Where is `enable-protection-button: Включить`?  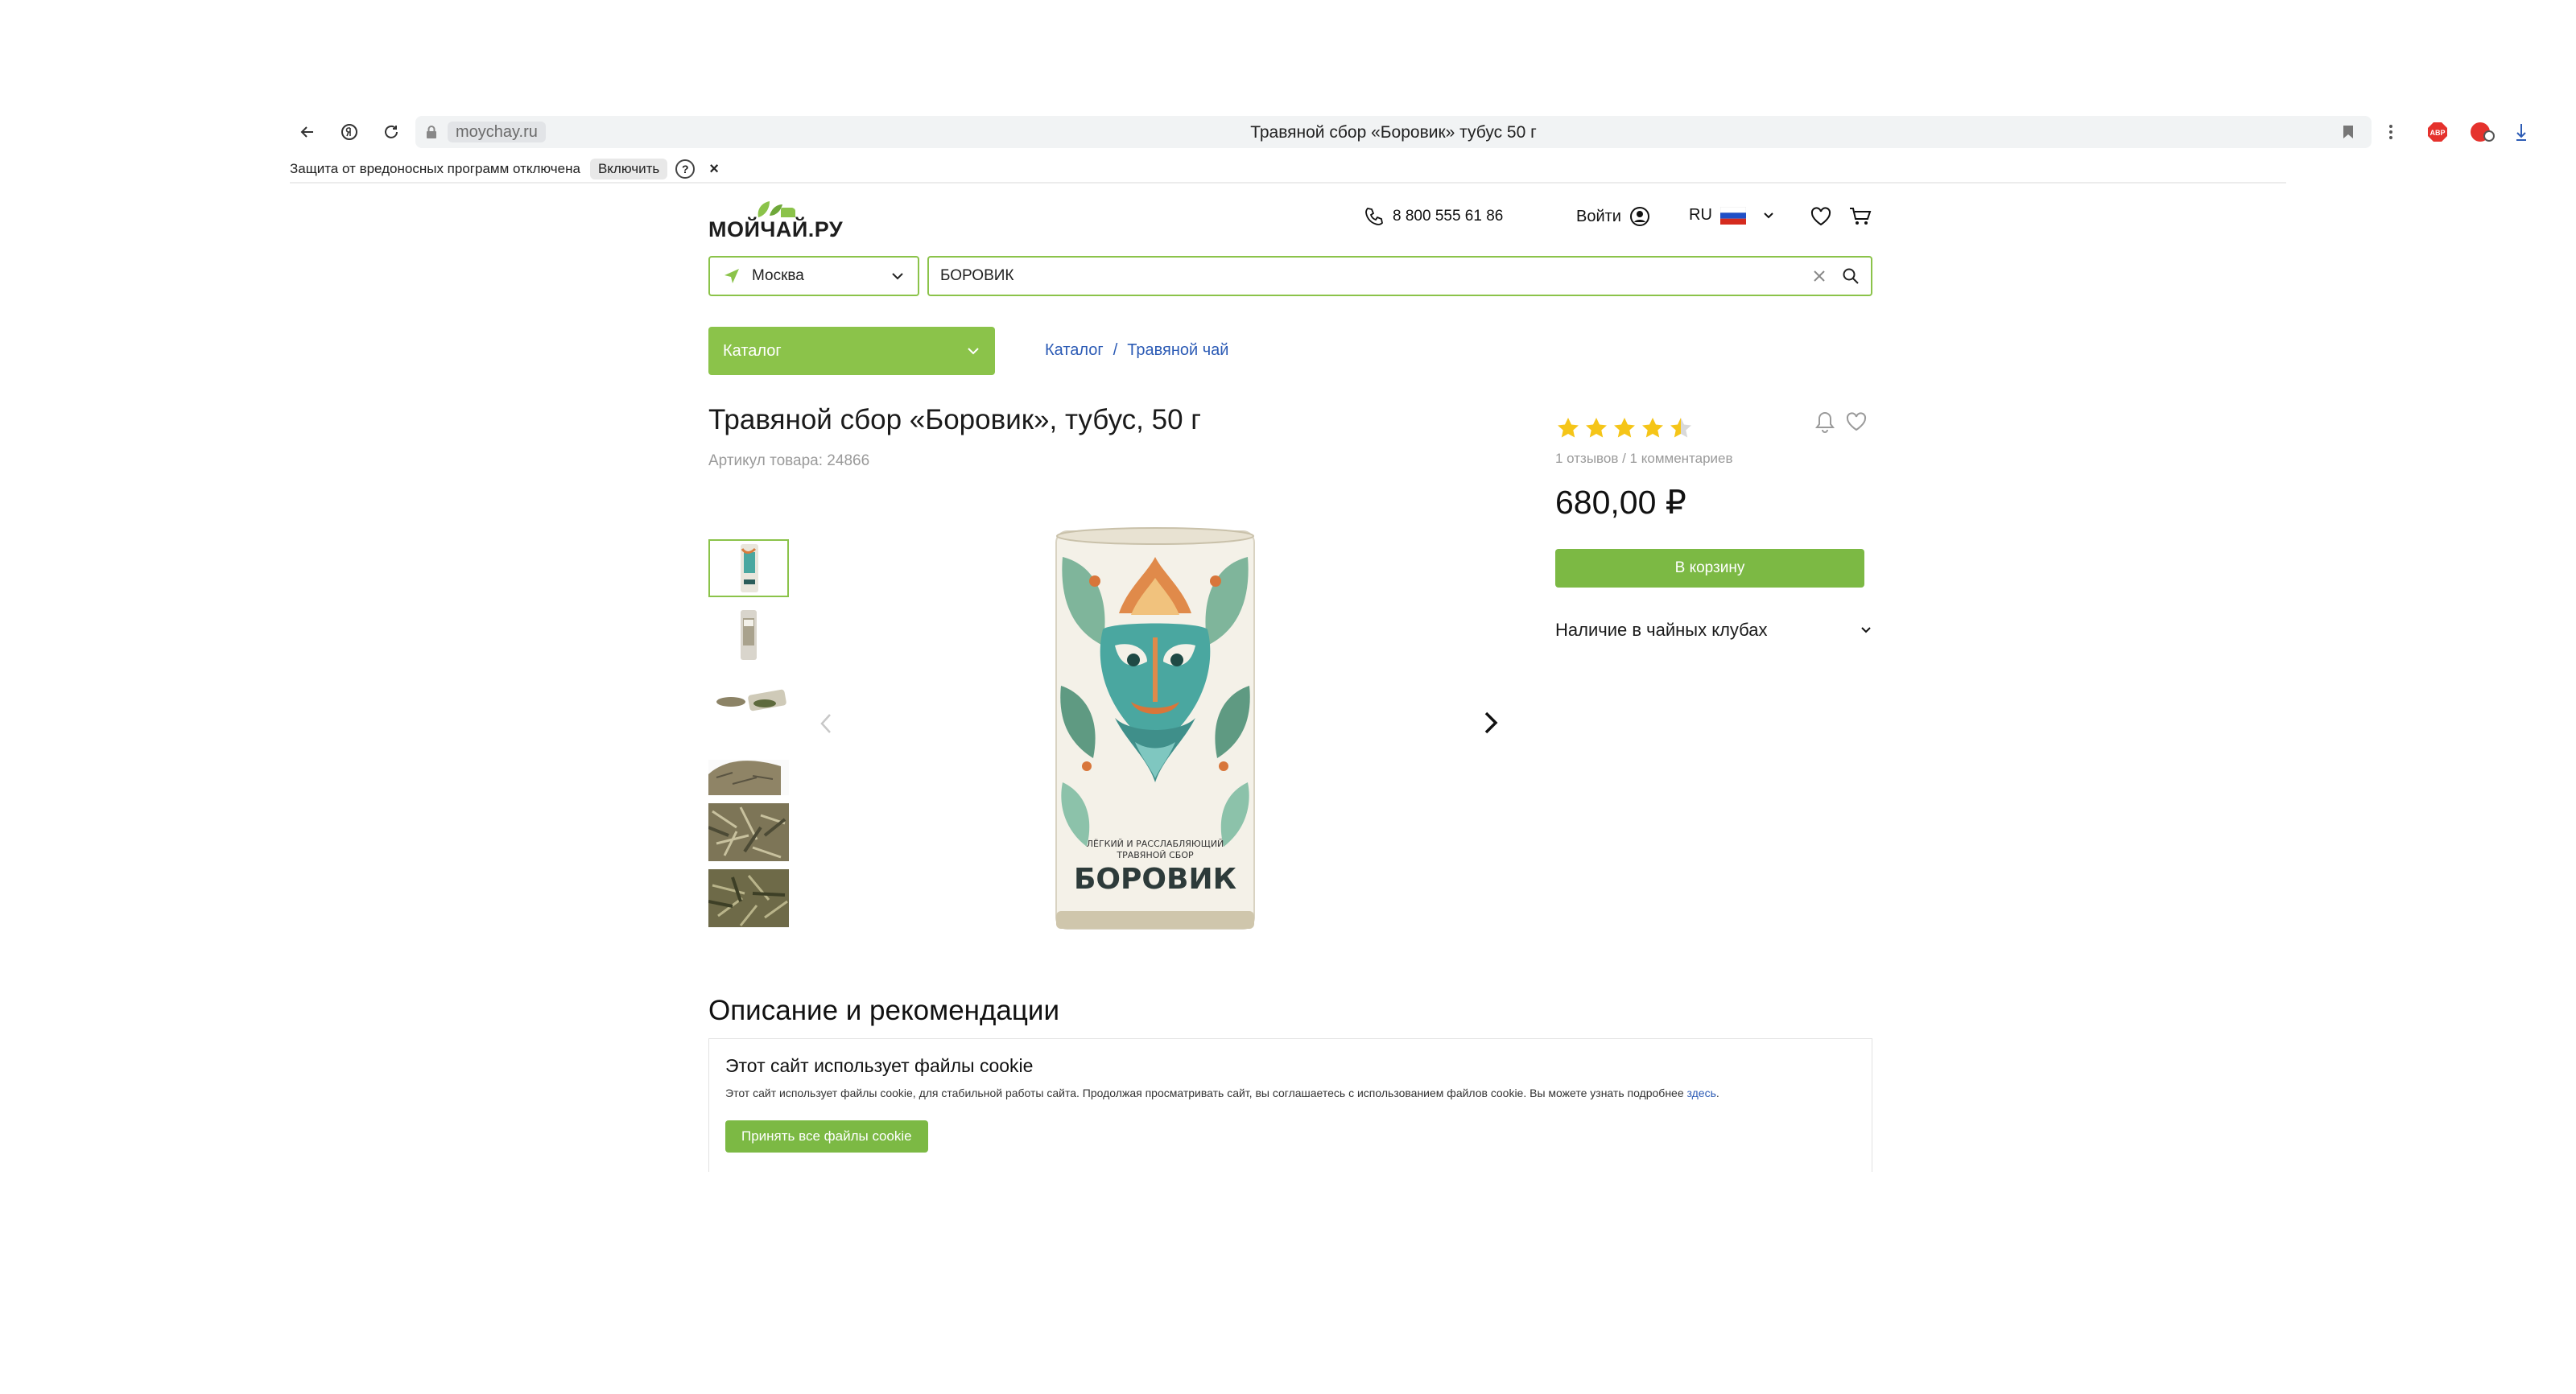 enable-protection-button: Включить is located at coordinates (628, 169).